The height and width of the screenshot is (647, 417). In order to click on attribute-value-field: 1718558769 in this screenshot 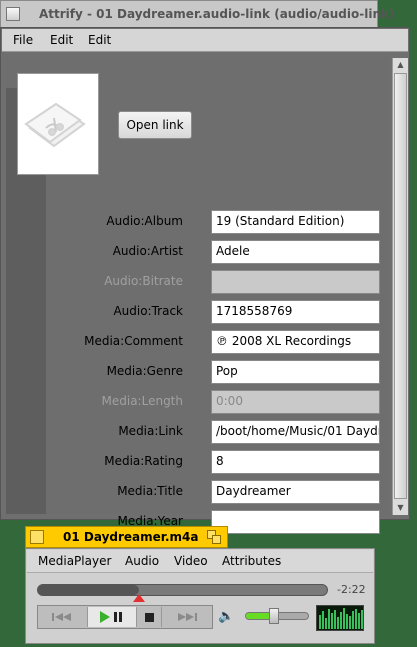, I will do `click(295, 312)`.